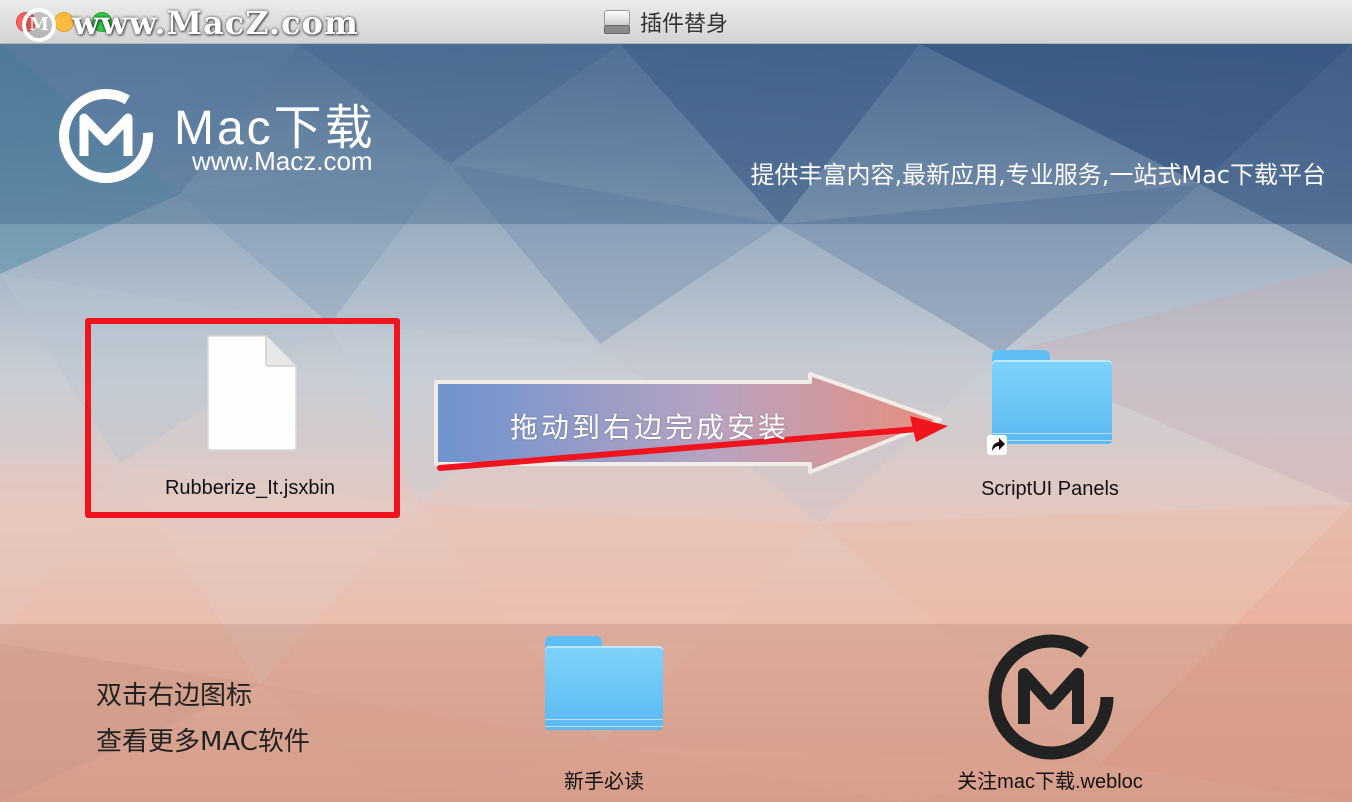 Image resolution: width=1352 pixels, height=802 pixels. Describe the element at coordinates (1050, 489) in the screenshot. I see `target-folder-label: ScriptUI Panels` at that location.